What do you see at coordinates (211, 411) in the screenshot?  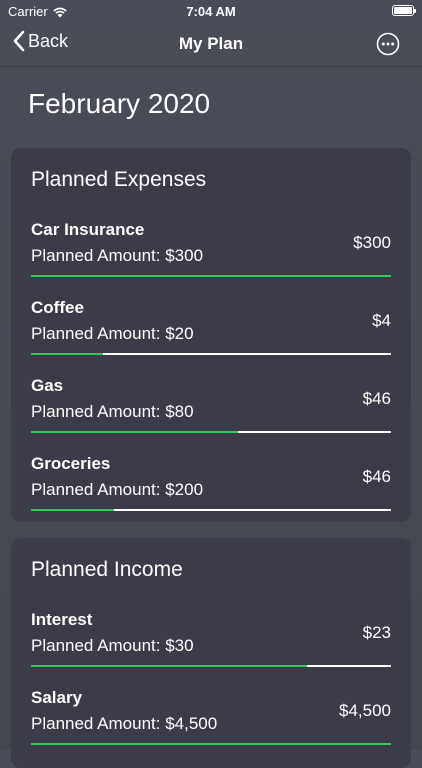 I see `expense-row-gas: Gas Planned Amount: $80 $46` at bounding box center [211, 411].